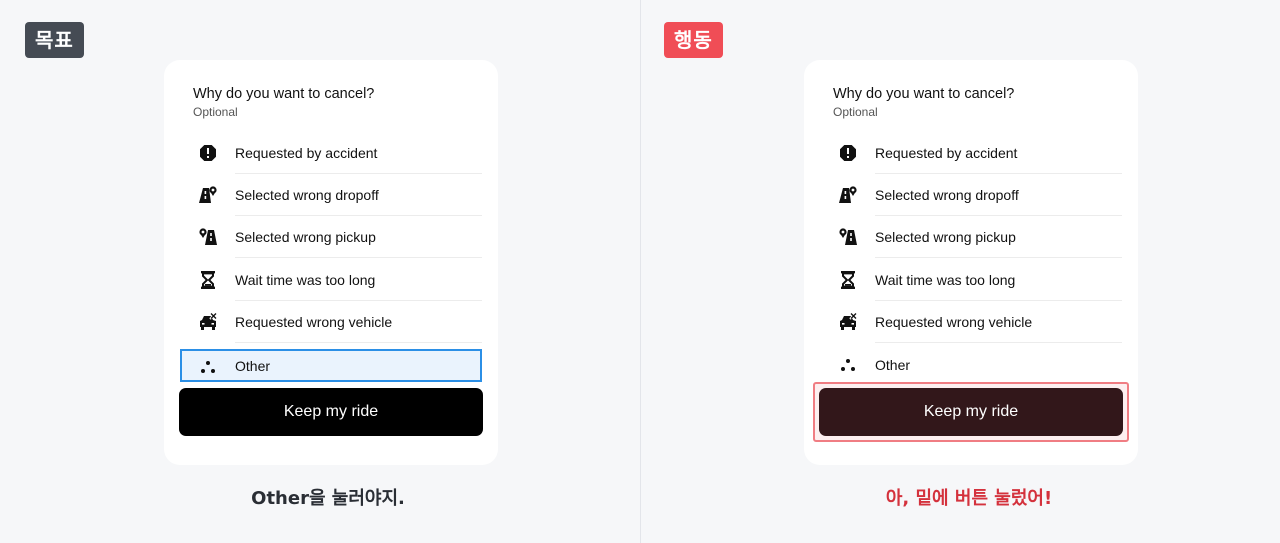 The width and height of the screenshot is (1280, 543). Describe the element at coordinates (331, 365) in the screenshot. I see `option-other-target: Other` at that location.